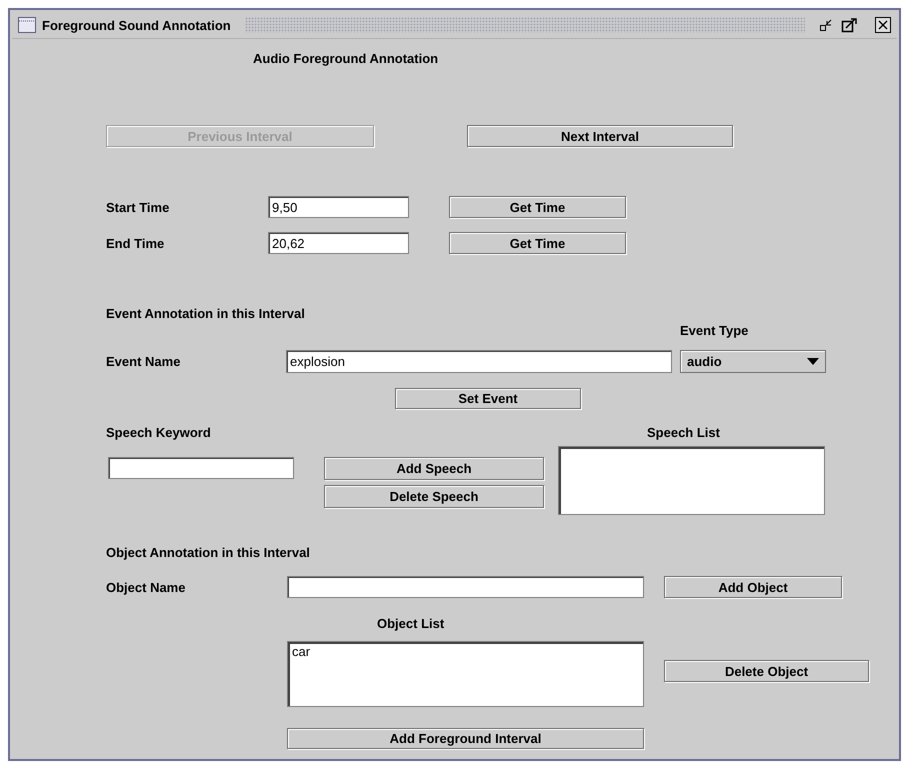 The image size is (915, 770). I want to click on object-list-label: Object List, so click(410, 623).